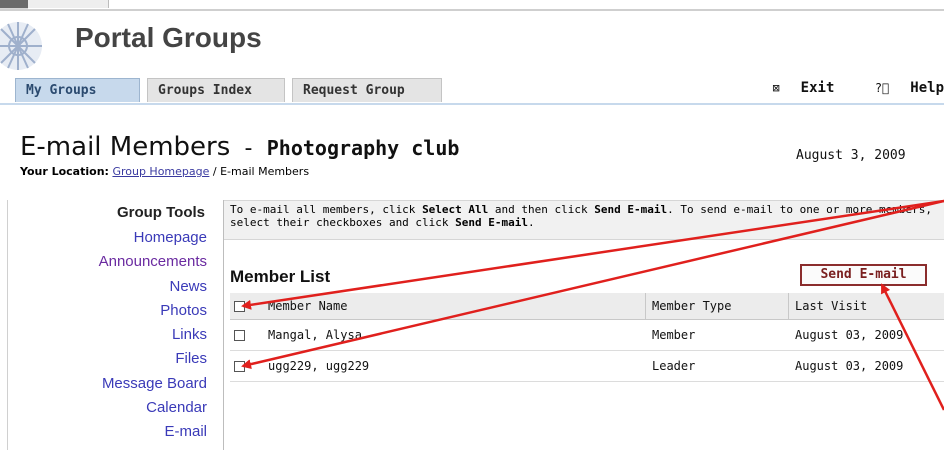 This screenshot has width=944, height=450. I want to click on close-box-icon: ⊠, so click(776, 88).